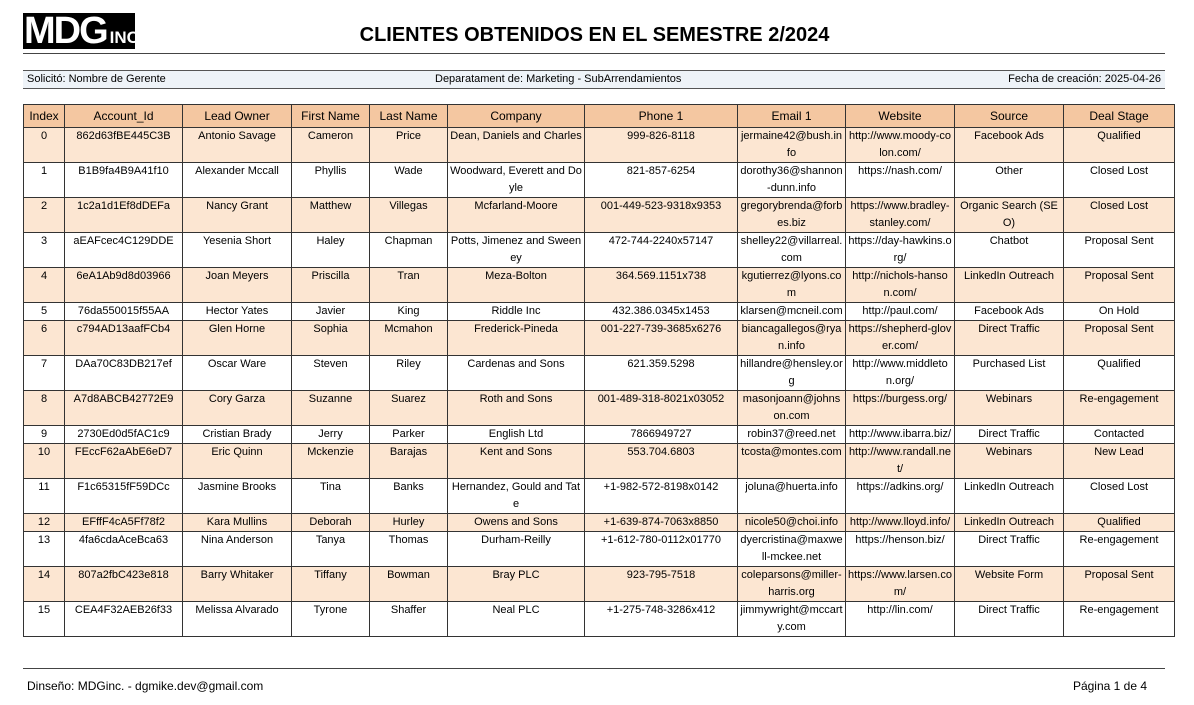 This screenshot has height=705, width=1194. What do you see at coordinates (330, 408) in the screenshot?
I see `cell-first-name: Suzanne` at bounding box center [330, 408].